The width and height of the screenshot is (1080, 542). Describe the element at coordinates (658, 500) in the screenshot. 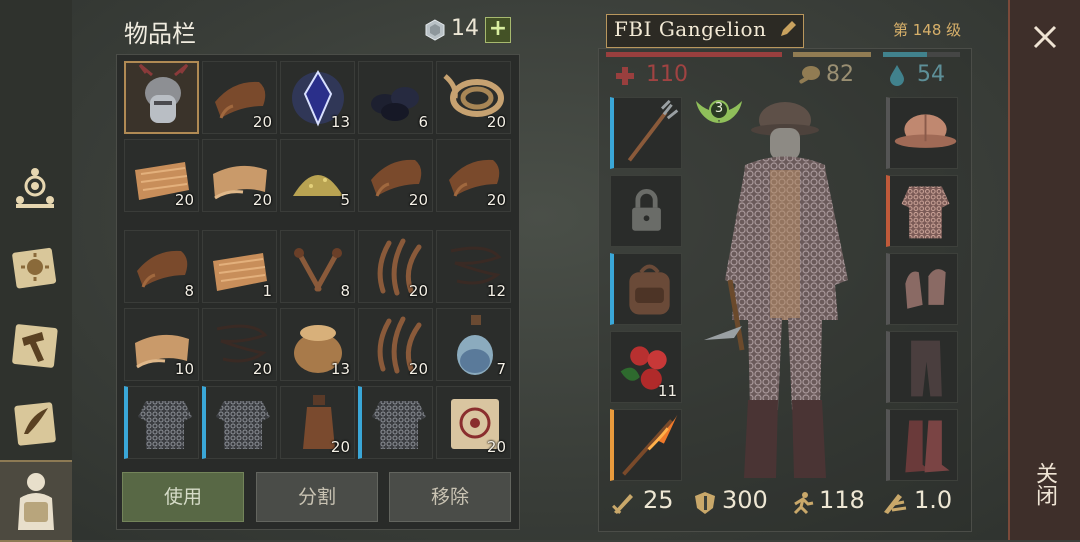

I see `attack-value: 25` at that location.